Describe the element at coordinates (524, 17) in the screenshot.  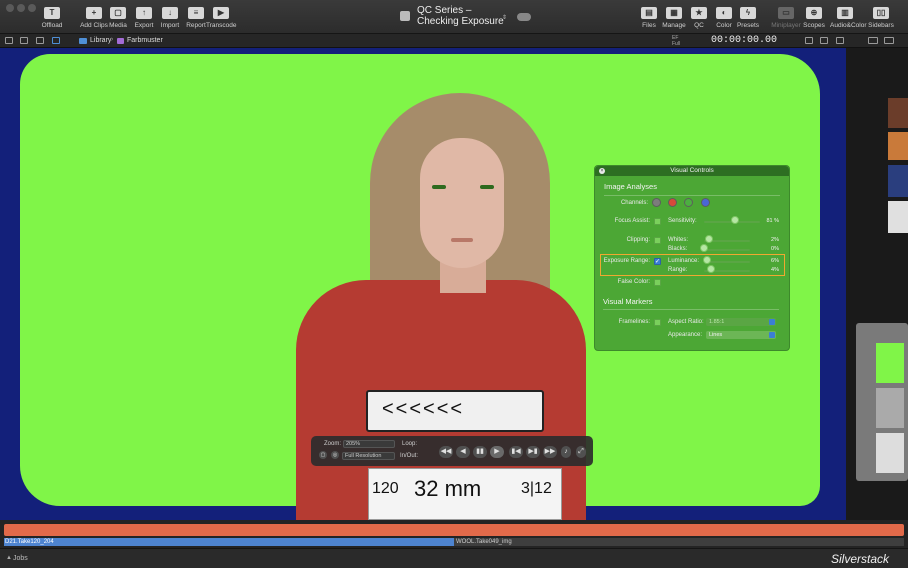
I see `cloud-icon` at that location.